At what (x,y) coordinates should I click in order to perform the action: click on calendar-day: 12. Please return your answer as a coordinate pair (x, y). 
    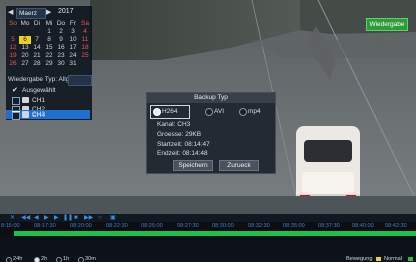
    Looking at the image, I should click on (13, 48).